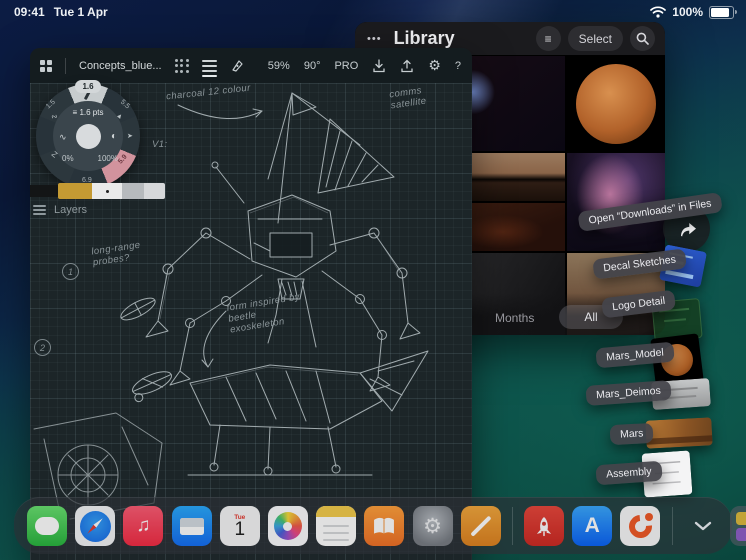 The height and width of the screenshot is (560, 746). What do you see at coordinates (63, 137) in the screenshot?
I see `pressure-icon: ∿` at bounding box center [63, 137].